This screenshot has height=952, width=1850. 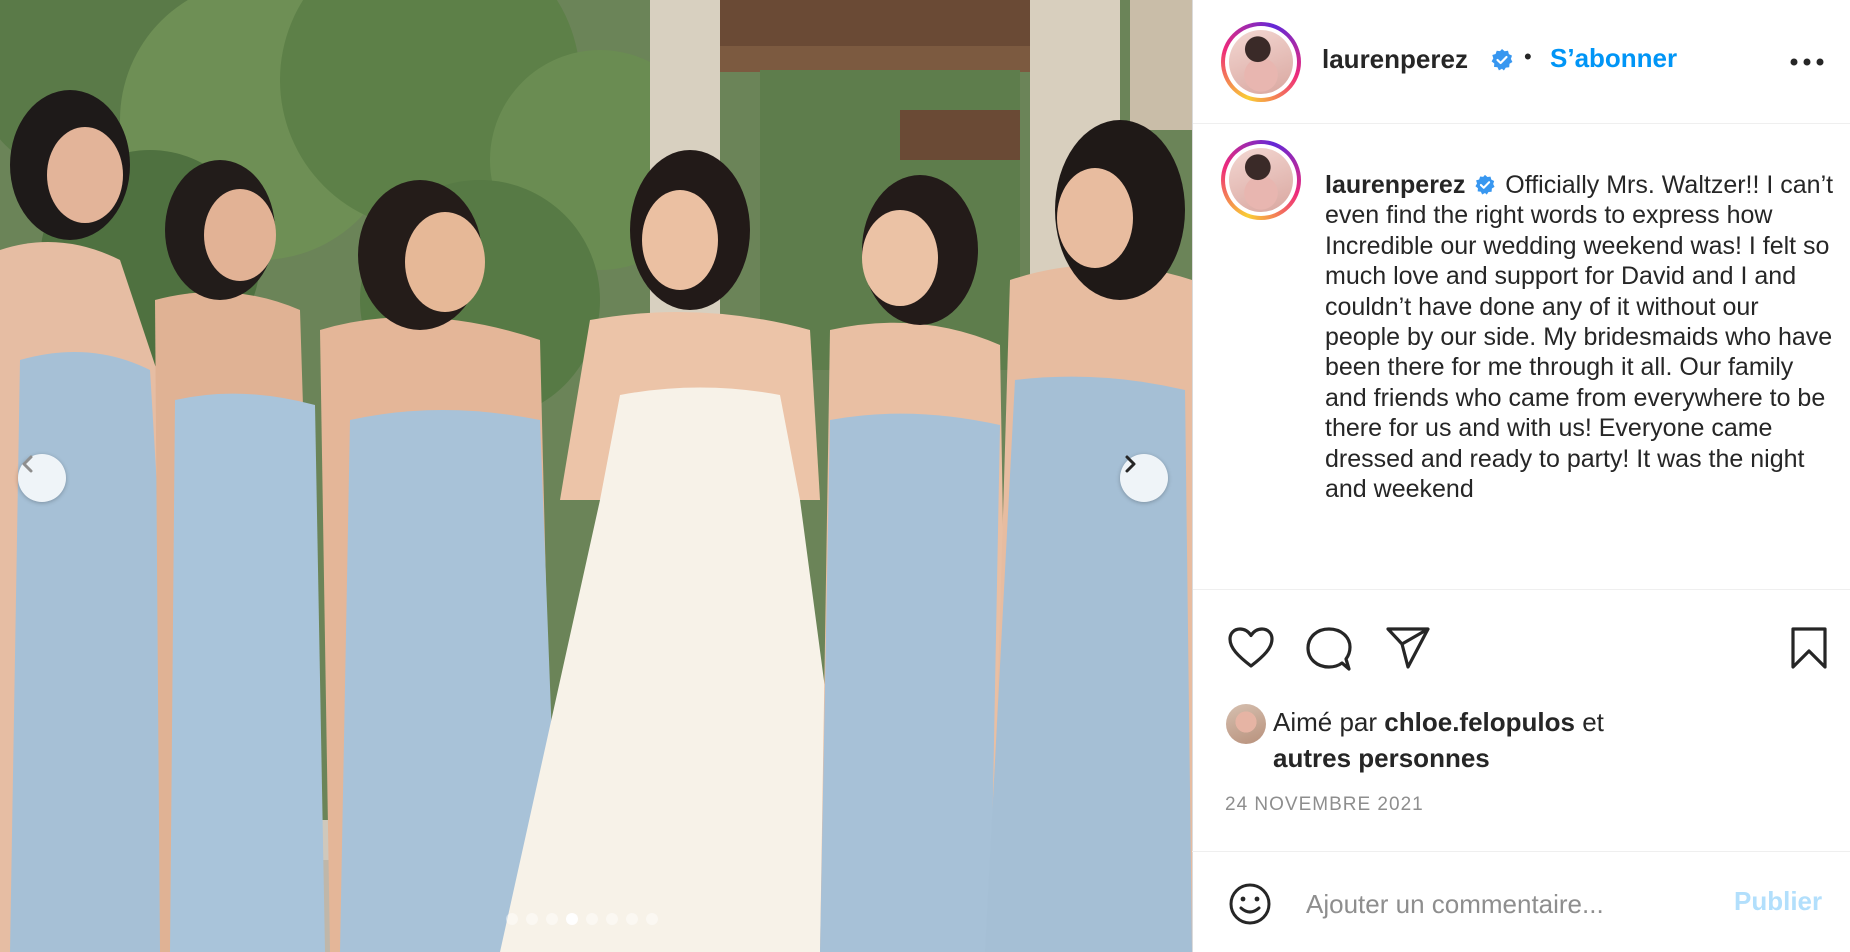 I want to click on author-username: laurenperez, so click(x=1395, y=59).